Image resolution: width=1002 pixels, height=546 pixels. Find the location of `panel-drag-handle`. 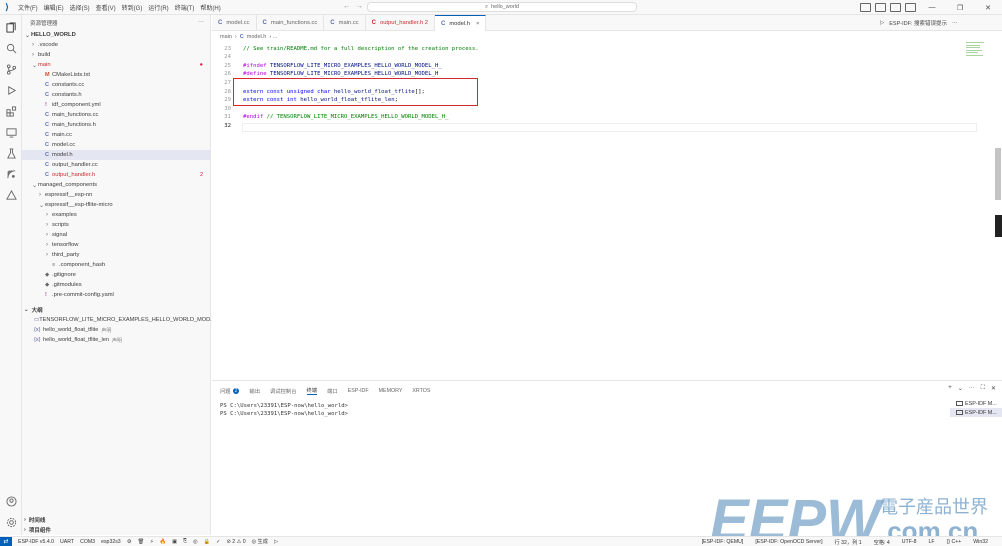

panel-drag-handle is located at coordinates (998, 226).